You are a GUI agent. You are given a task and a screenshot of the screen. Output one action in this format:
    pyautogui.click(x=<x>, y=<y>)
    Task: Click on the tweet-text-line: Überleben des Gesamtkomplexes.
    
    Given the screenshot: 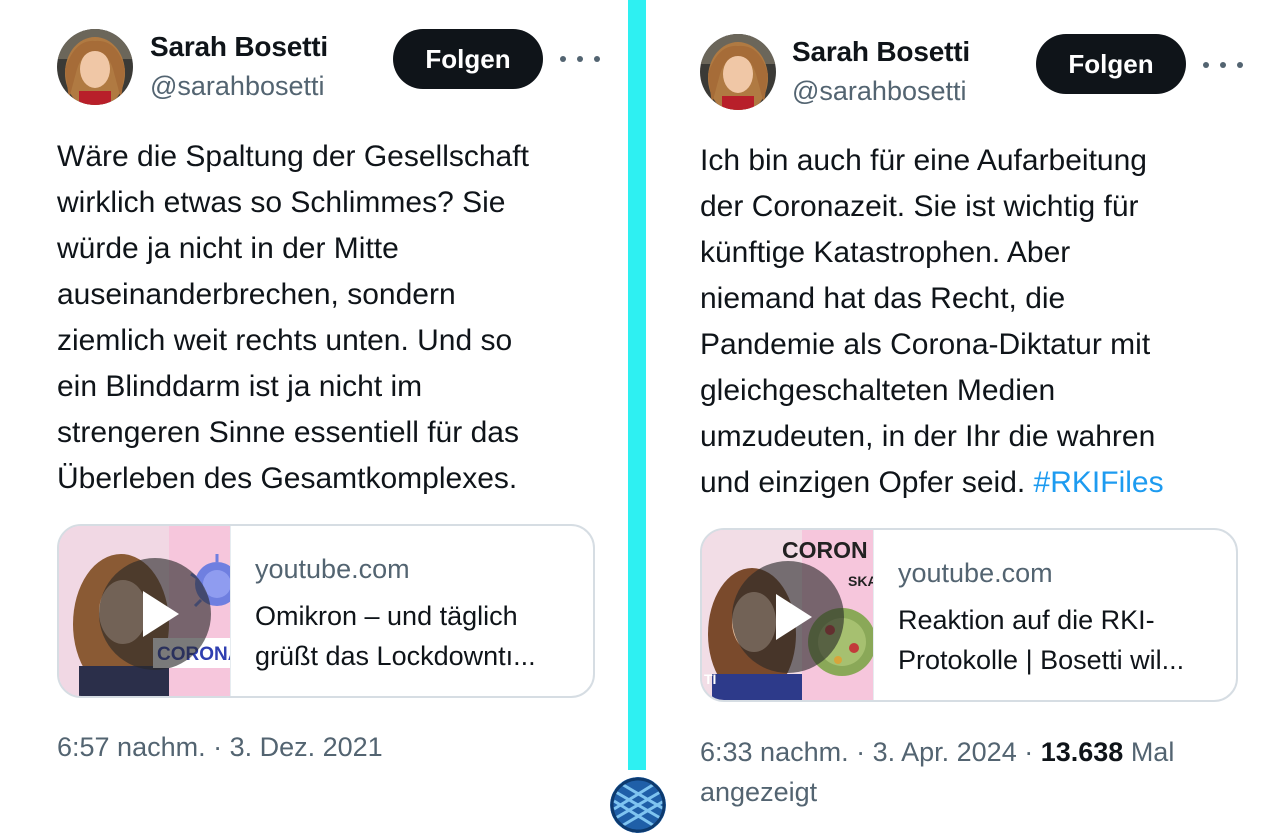 What is the action you would take?
    pyautogui.click(x=287, y=478)
    